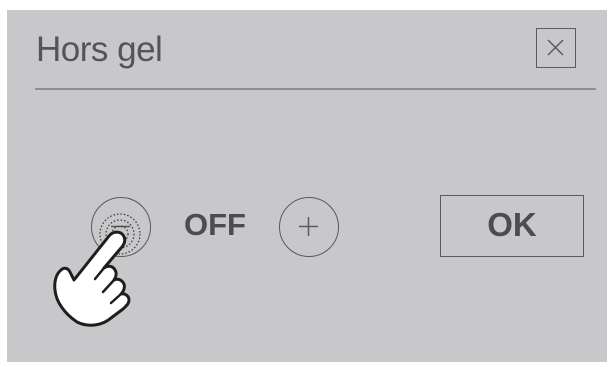 This screenshot has height=367, width=608. What do you see at coordinates (215, 224) in the screenshot?
I see `setting-value: OFF` at bounding box center [215, 224].